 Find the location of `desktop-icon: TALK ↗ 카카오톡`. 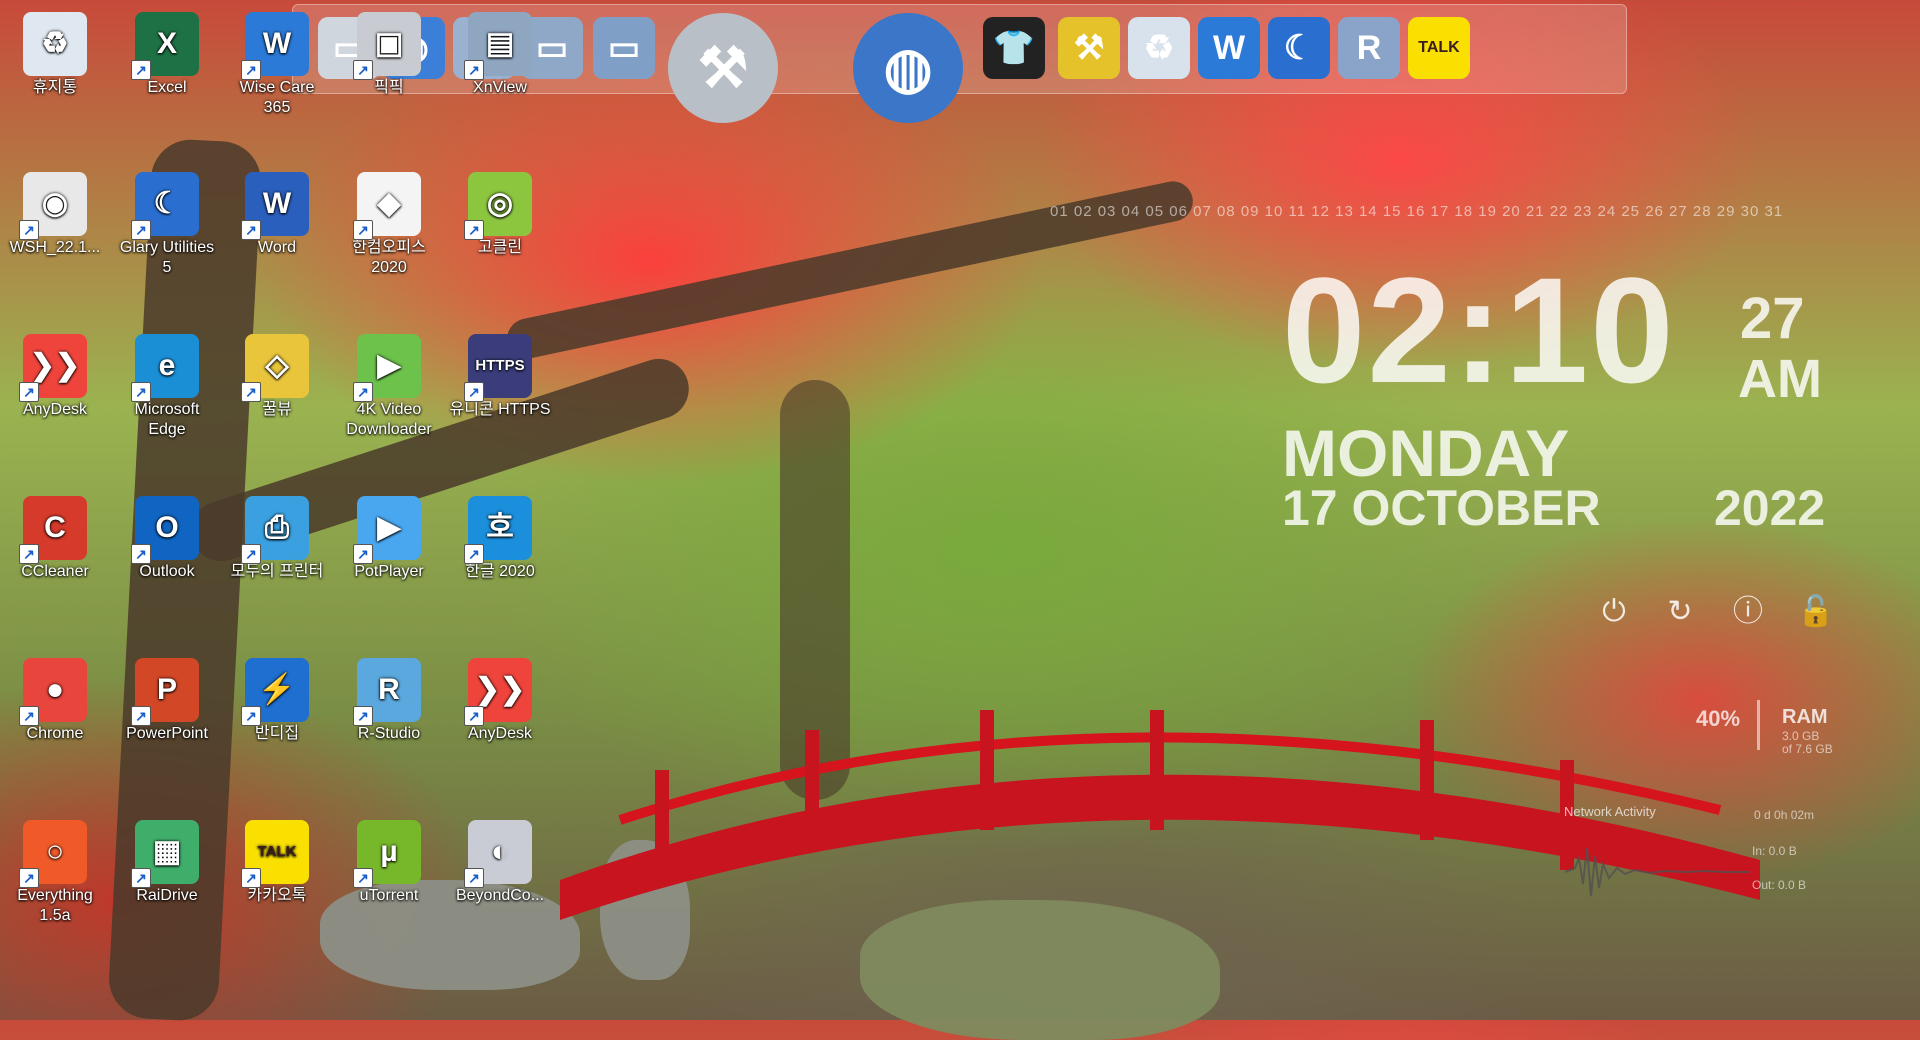

desktop-icon: TALK ↗ 카카오톡 is located at coordinates (277, 863).